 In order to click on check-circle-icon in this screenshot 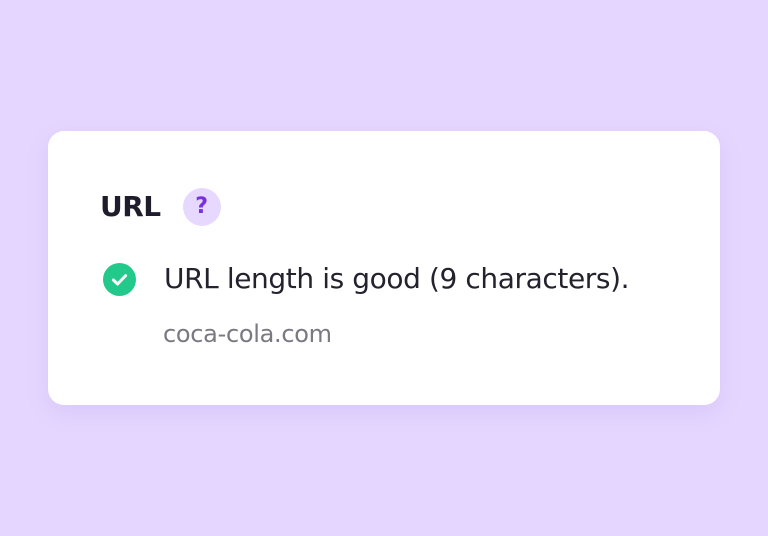, I will do `click(119, 279)`.